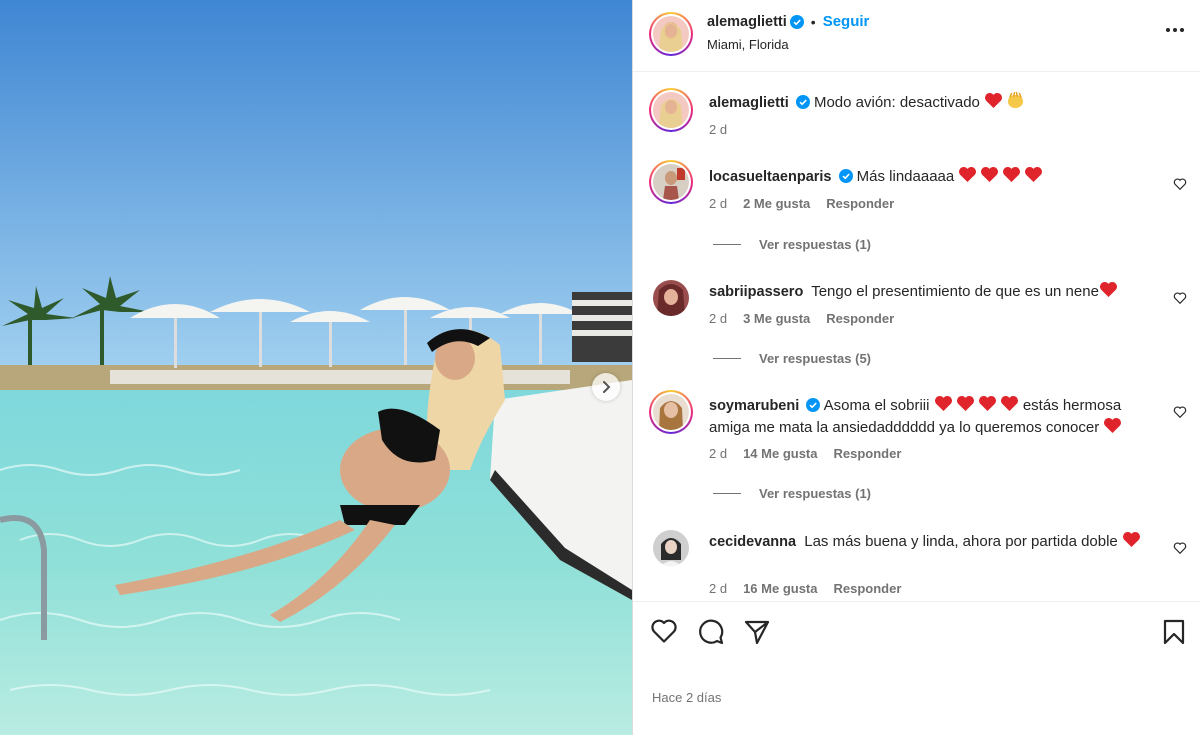 The height and width of the screenshot is (735, 1200). I want to click on comment-text-part-2: estás hermosa, so click(1072, 405).